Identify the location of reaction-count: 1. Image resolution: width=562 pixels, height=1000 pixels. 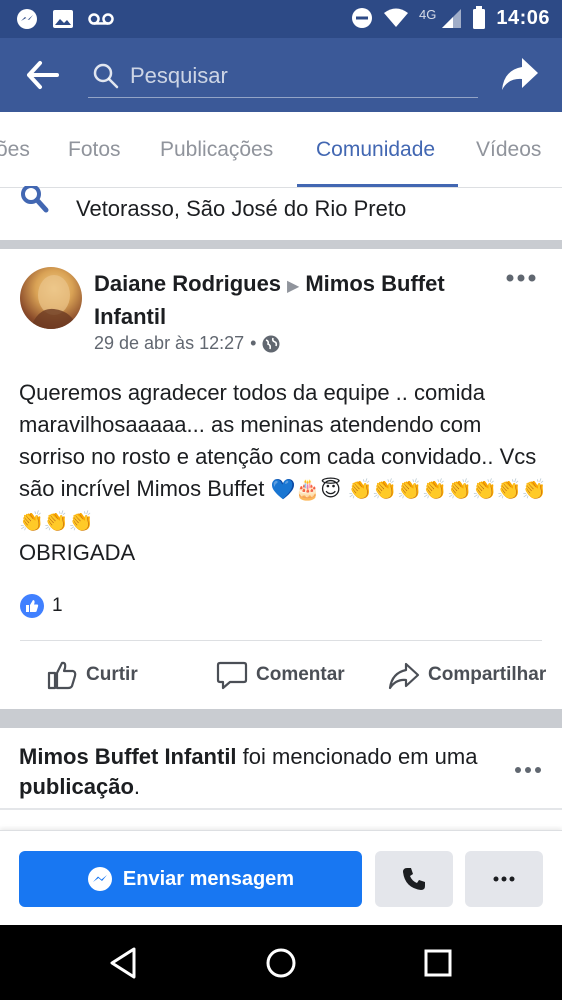
(57, 605).